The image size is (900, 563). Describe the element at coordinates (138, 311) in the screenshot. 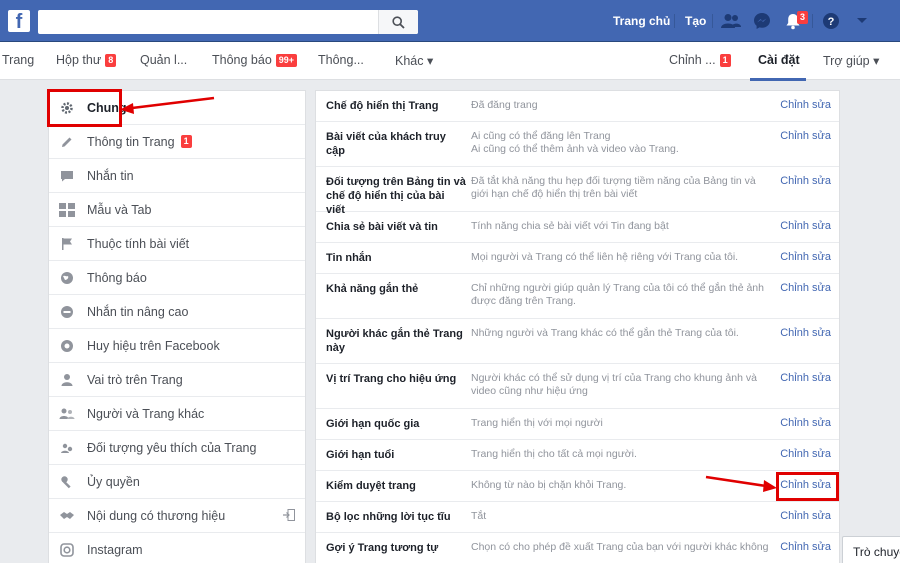

I see `sidebar-item-label: Nhắn tin nâng cao` at that location.